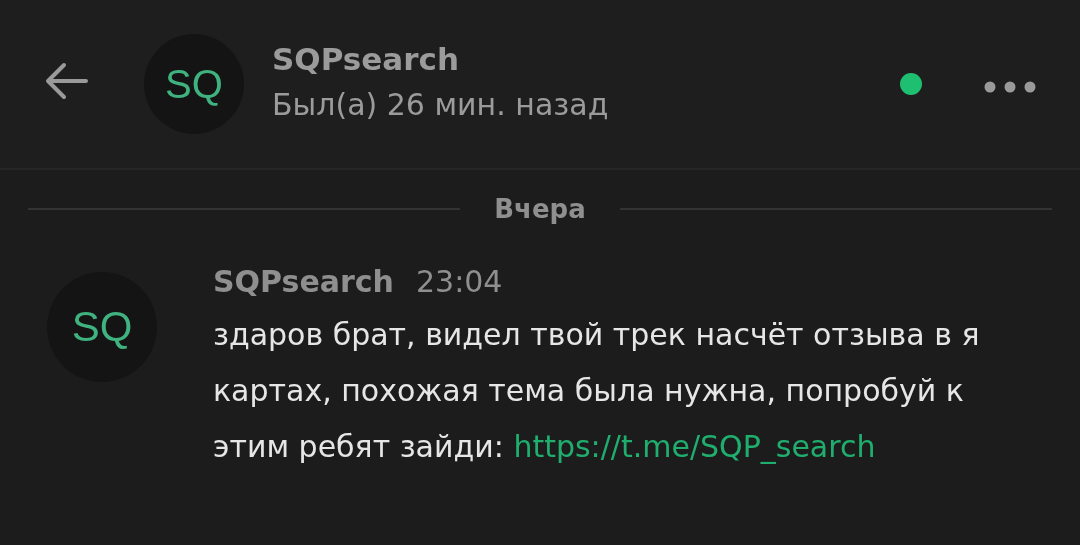 The image size is (1080, 545). I want to click on last-seen-status: Был(а) 26 мин. назад, so click(441, 104).